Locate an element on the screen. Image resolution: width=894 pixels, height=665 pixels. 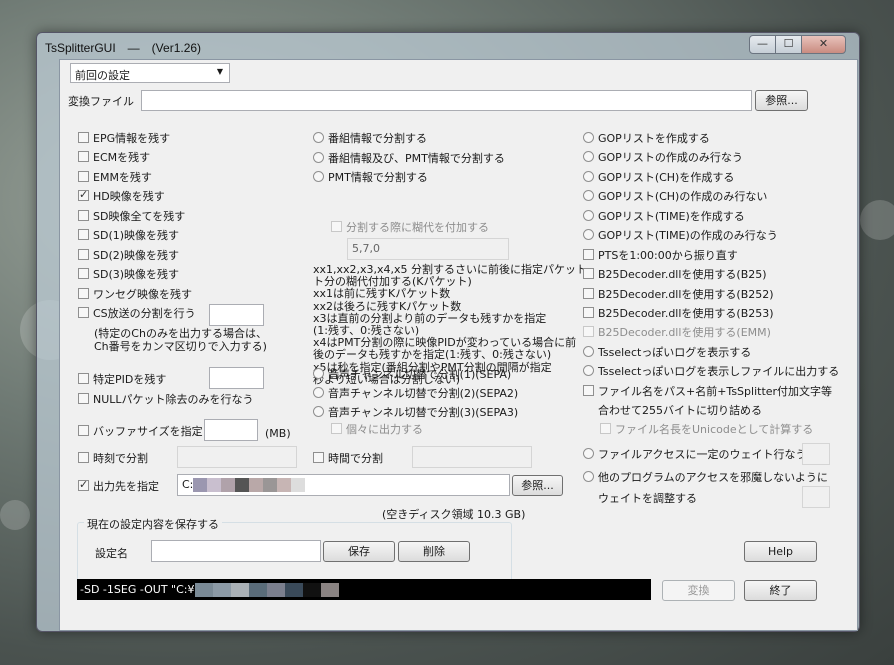
margin-help-line-4: x3は直前の分割より前のデータも残すかを指定 is located at coordinates (430, 318).